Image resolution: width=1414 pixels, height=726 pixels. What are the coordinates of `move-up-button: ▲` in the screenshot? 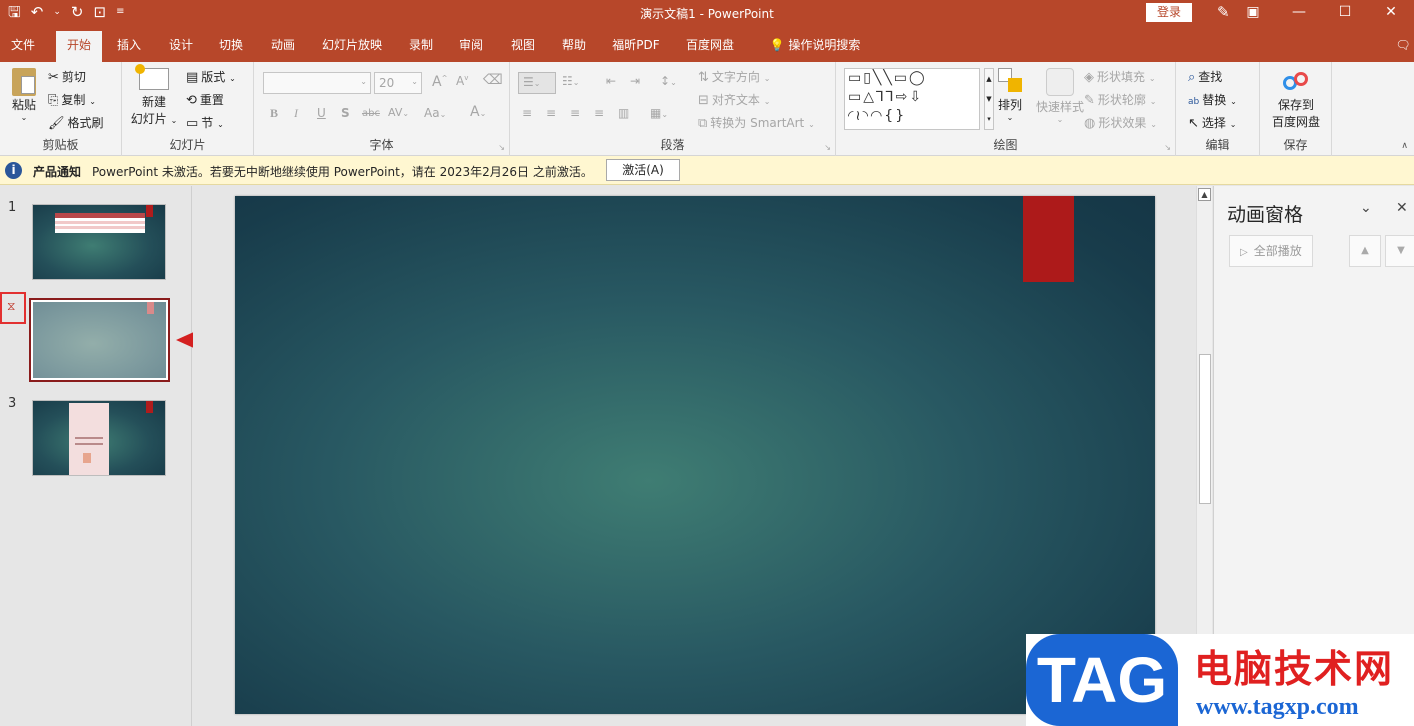 It's located at (1365, 251).